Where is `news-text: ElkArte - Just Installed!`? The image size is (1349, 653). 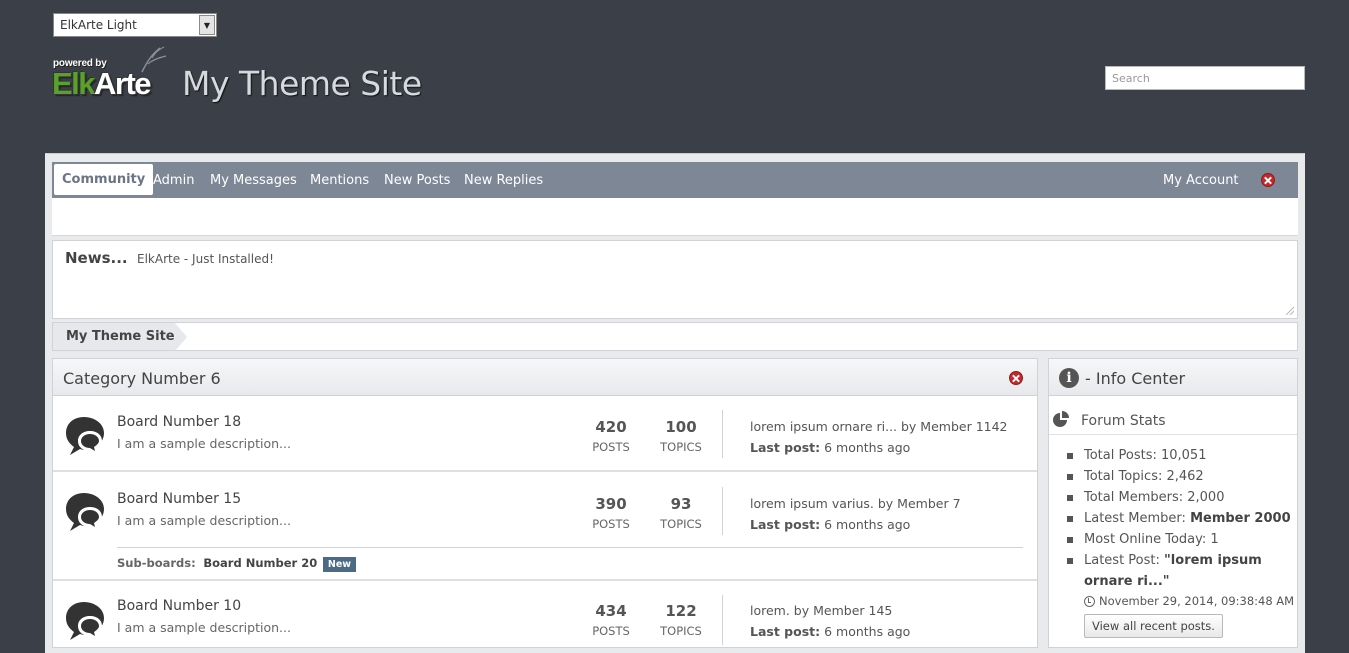
news-text: ElkArte - Just Installed! is located at coordinates (205, 259).